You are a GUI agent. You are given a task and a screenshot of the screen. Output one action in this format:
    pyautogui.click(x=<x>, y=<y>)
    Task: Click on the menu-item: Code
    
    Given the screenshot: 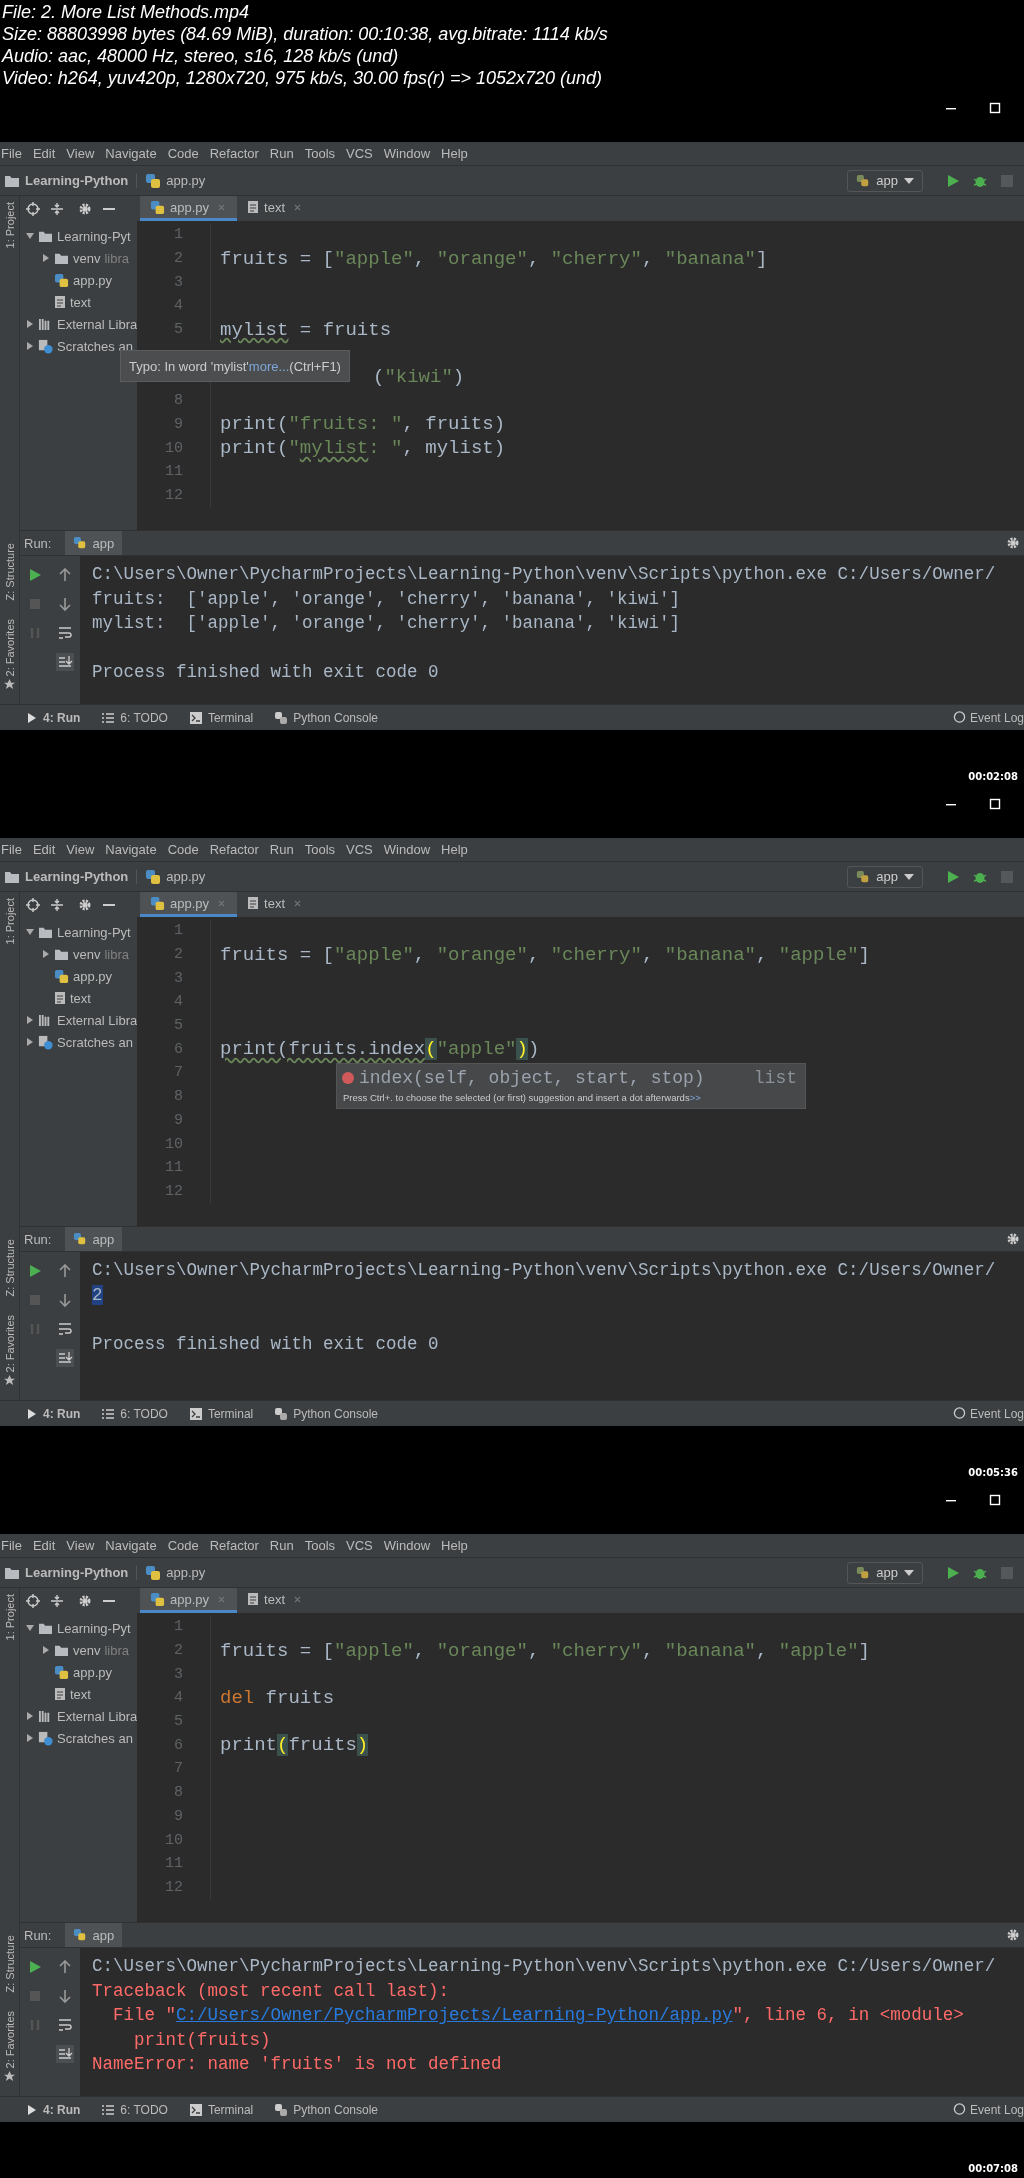 What is the action you would take?
    pyautogui.click(x=183, y=153)
    